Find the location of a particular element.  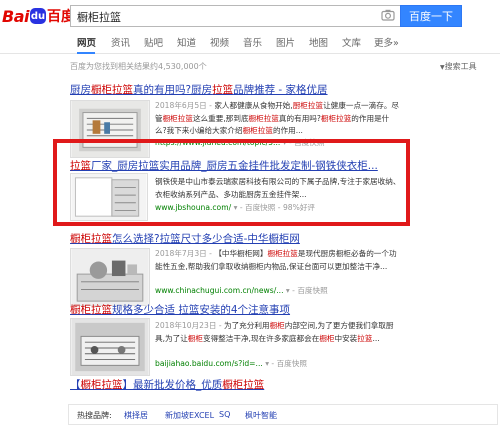

result-count: 百度为您找到相关结果约4,530,000个 is located at coordinates (138, 66).